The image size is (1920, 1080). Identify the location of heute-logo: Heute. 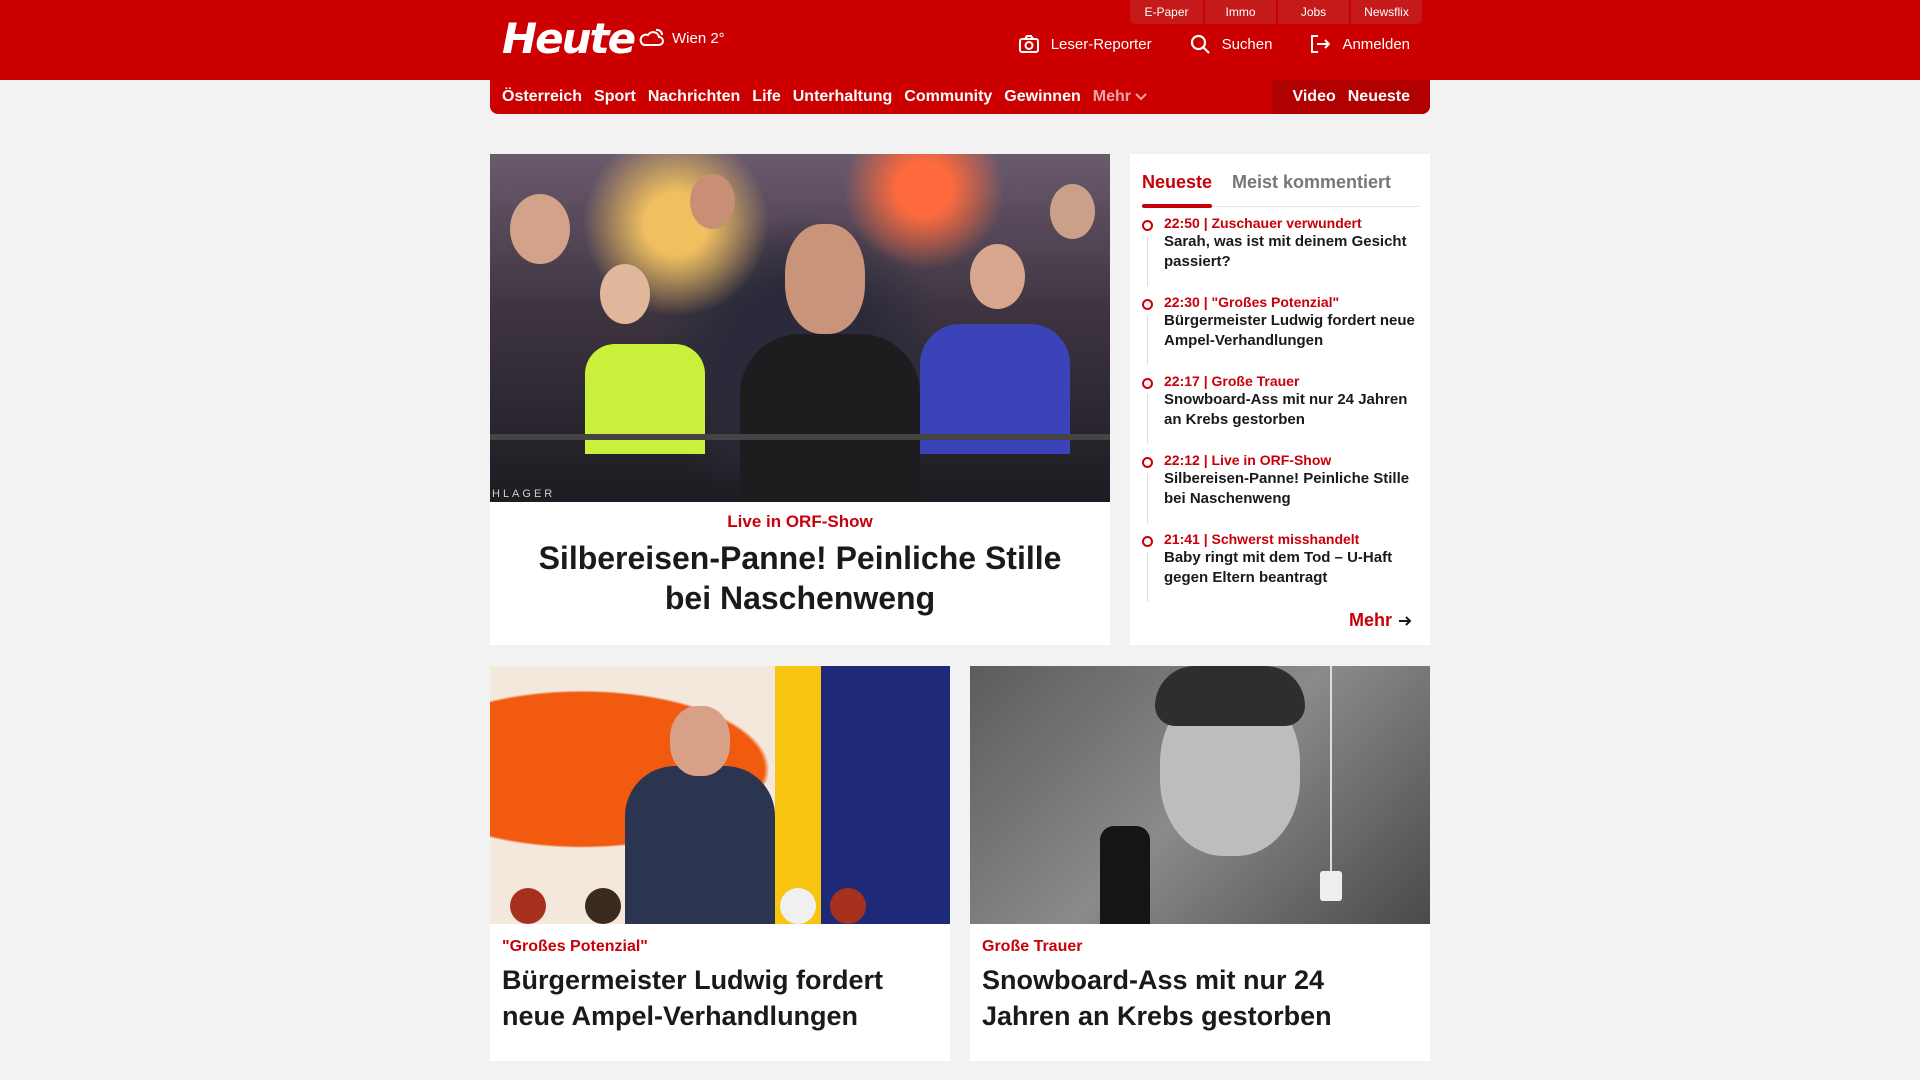
(569, 38).